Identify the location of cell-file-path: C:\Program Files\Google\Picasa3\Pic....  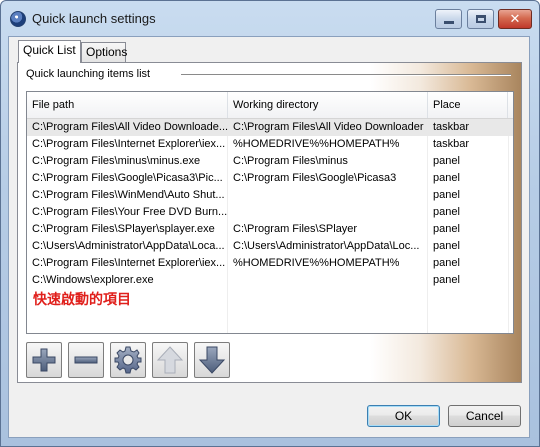
(127, 178).